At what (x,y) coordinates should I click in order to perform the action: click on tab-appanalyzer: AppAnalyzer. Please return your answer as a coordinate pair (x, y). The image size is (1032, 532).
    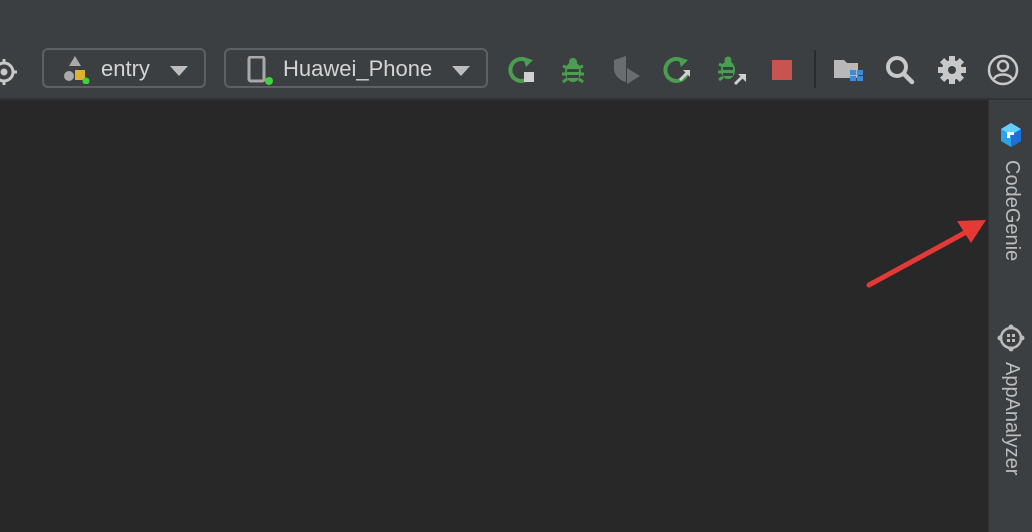
    Looking at the image, I should click on (1010, 426).